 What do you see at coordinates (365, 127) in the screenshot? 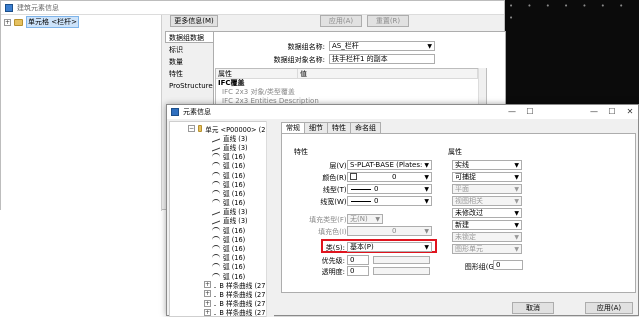
I see `tab-named-groups: 命名组` at bounding box center [365, 127].